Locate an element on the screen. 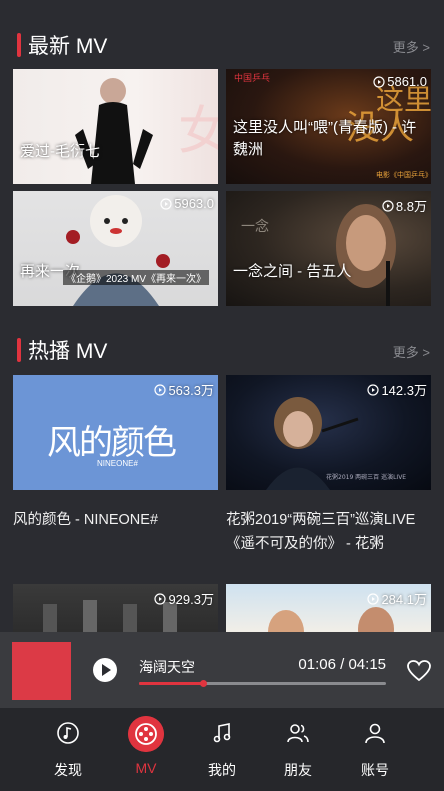  view-count: 8.8万 is located at coordinates (404, 205).